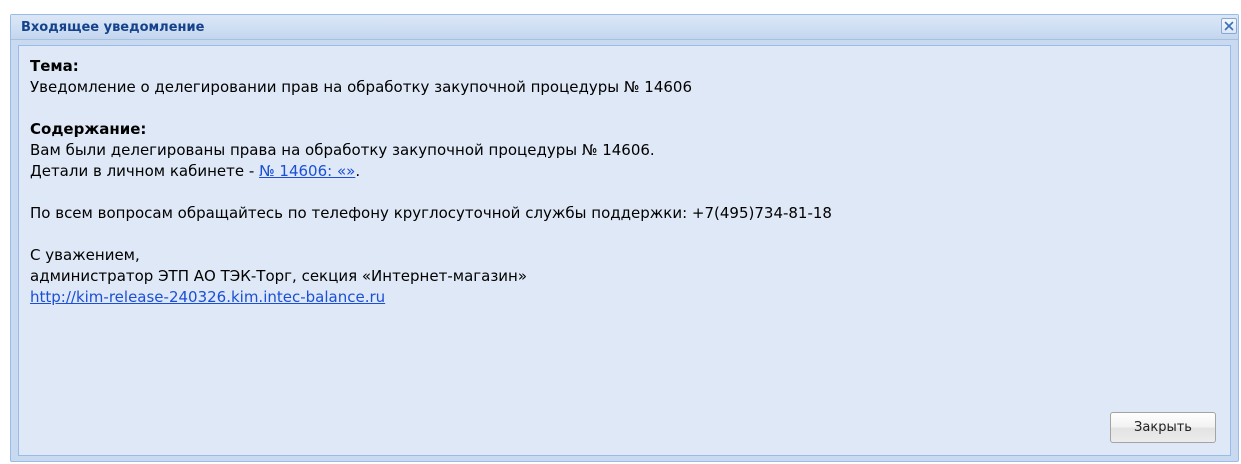 This screenshot has height=464, width=1241. I want to click on details-line: Детали в личном кабинете - № 14606: «»., so click(625, 171).